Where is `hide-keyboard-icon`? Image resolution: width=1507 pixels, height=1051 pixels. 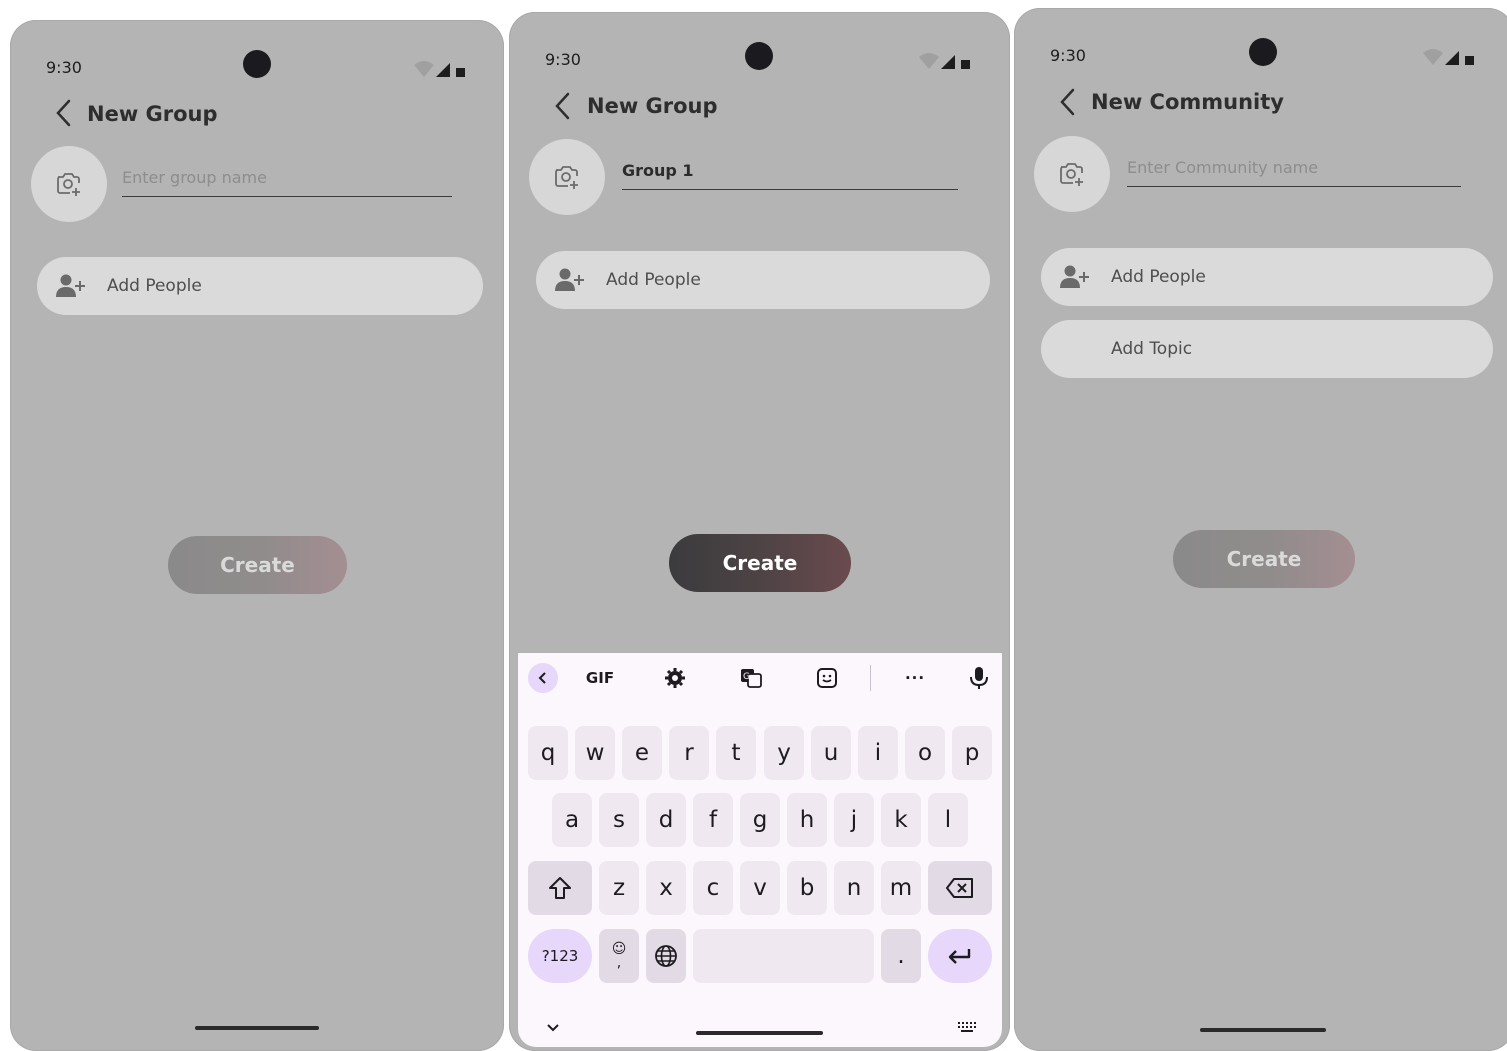
hide-keyboard-icon is located at coordinates (553, 1028).